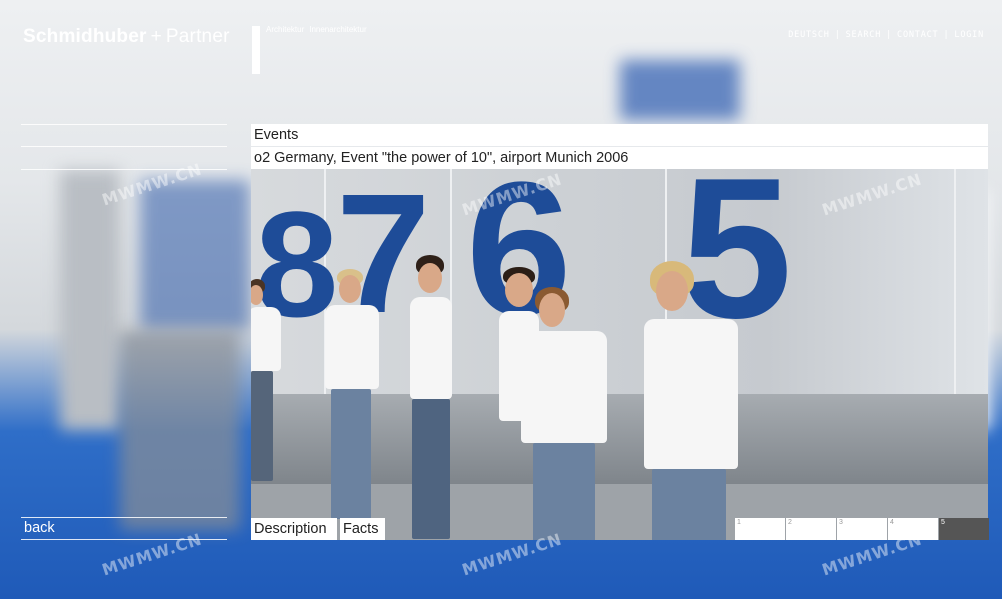 This screenshot has height=599, width=1002. I want to click on page-link-2: 2, so click(811, 529).